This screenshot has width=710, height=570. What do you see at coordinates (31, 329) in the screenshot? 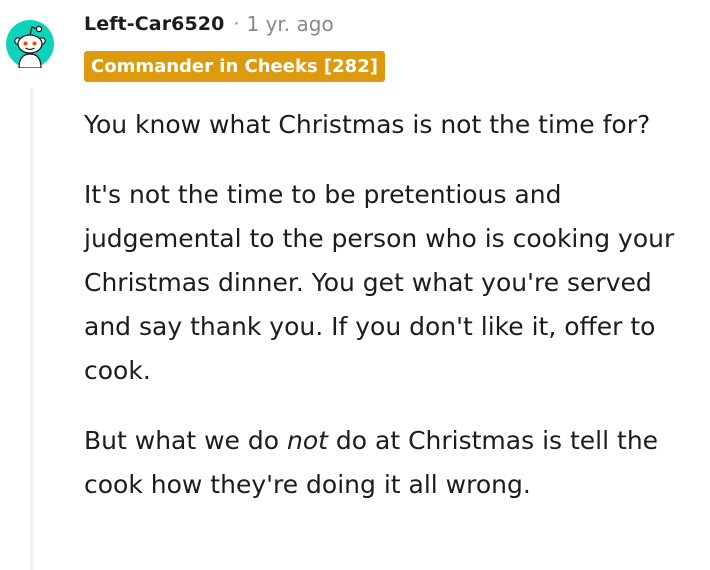
I see `thread-line` at bounding box center [31, 329].